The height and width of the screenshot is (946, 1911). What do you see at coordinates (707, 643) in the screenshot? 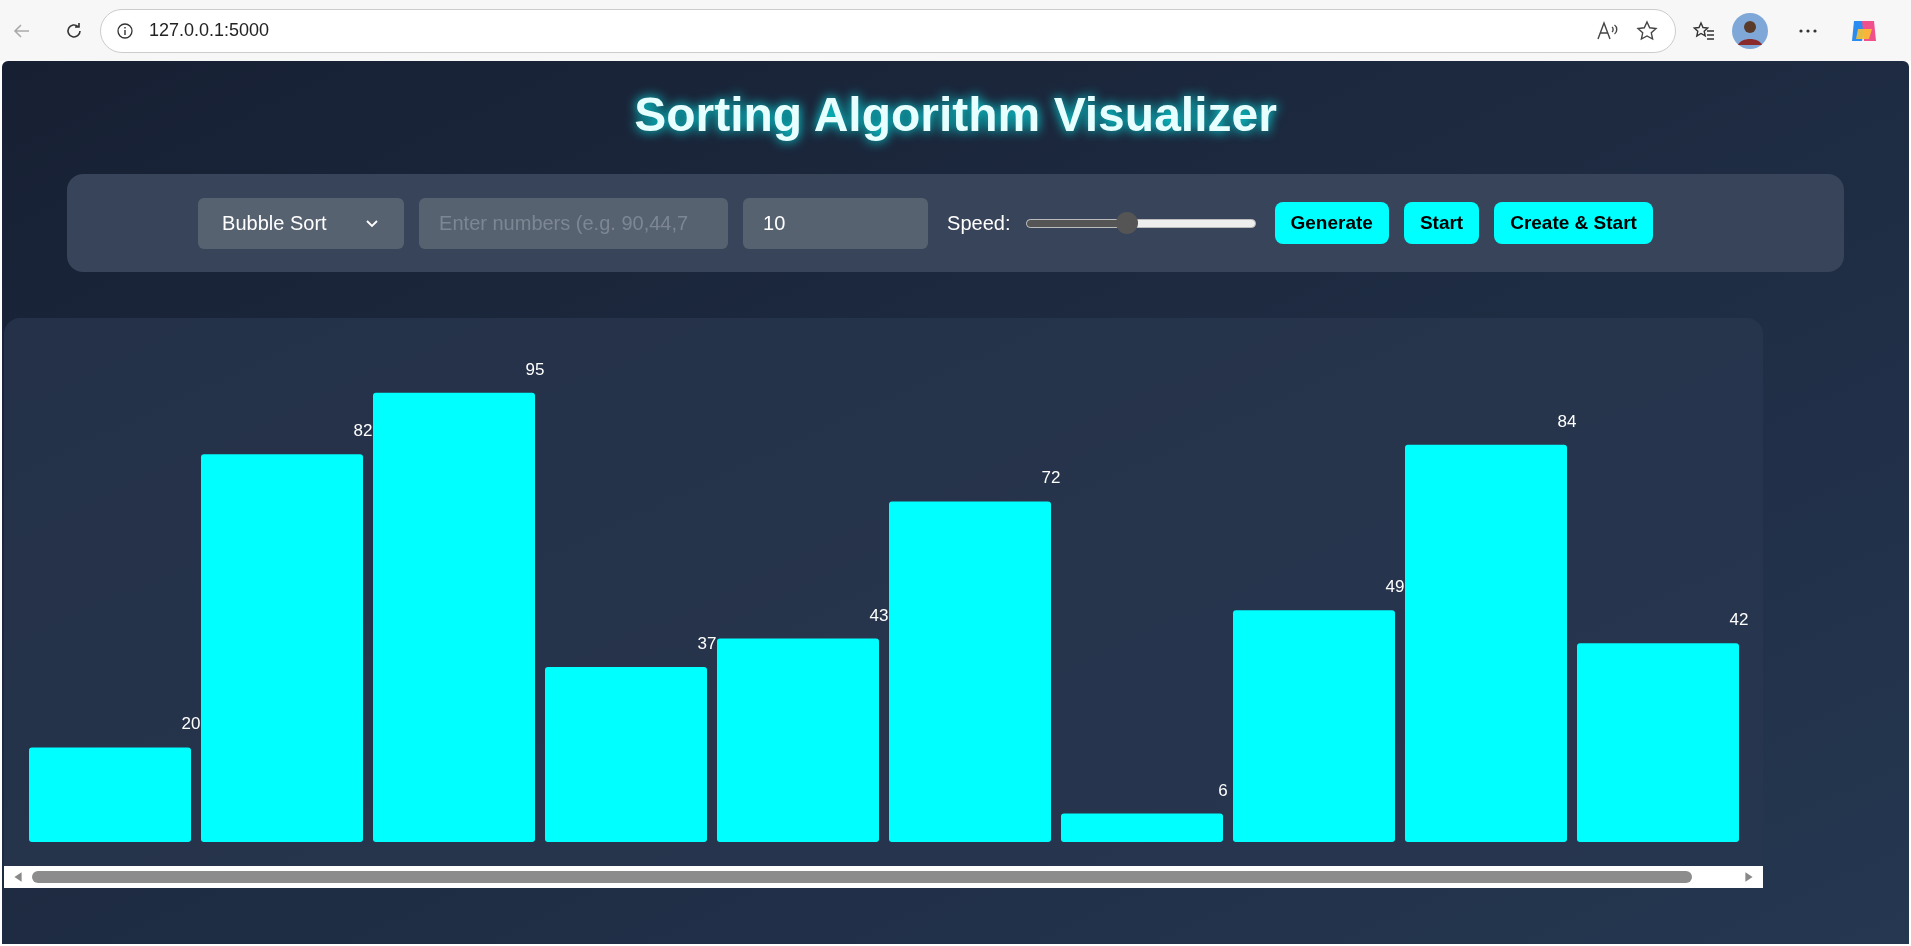
I see `value-label: 37` at bounding box center [707, 643].